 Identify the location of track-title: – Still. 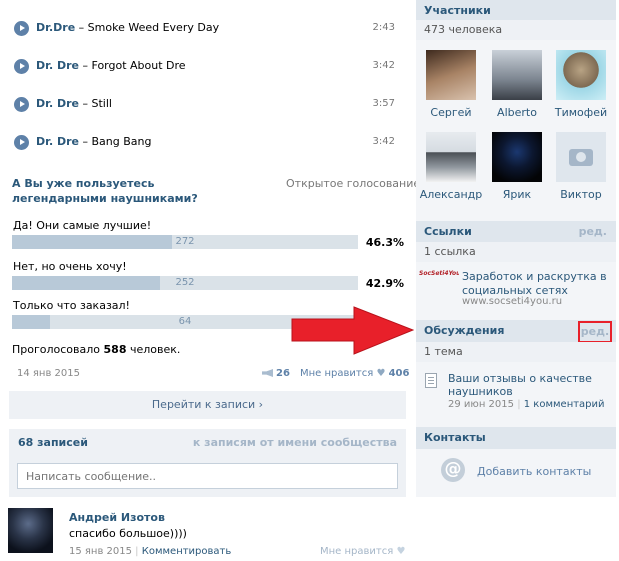
(95, 103).